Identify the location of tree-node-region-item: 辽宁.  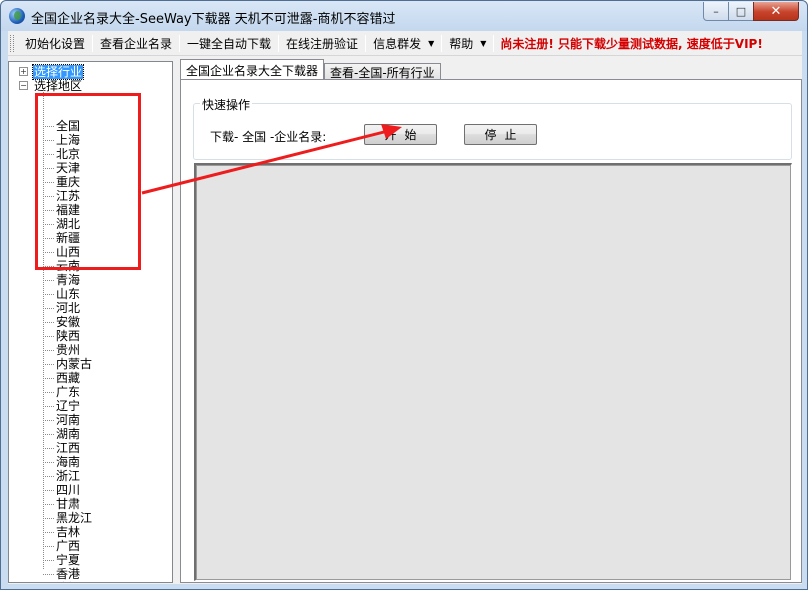
(61, 406).